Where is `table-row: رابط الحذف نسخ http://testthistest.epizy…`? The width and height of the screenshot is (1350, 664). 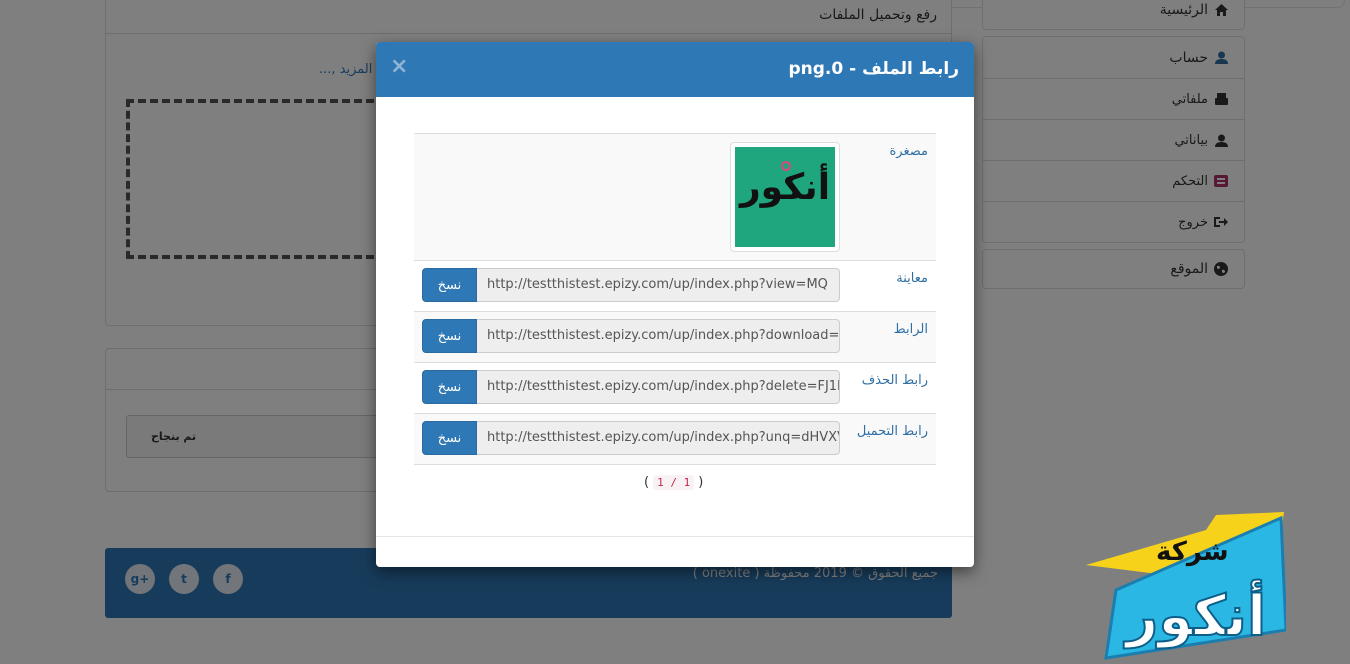
table-row: رابط الحذف نسخ http://testthistest.epizy… is located at coordinates (675, 388).